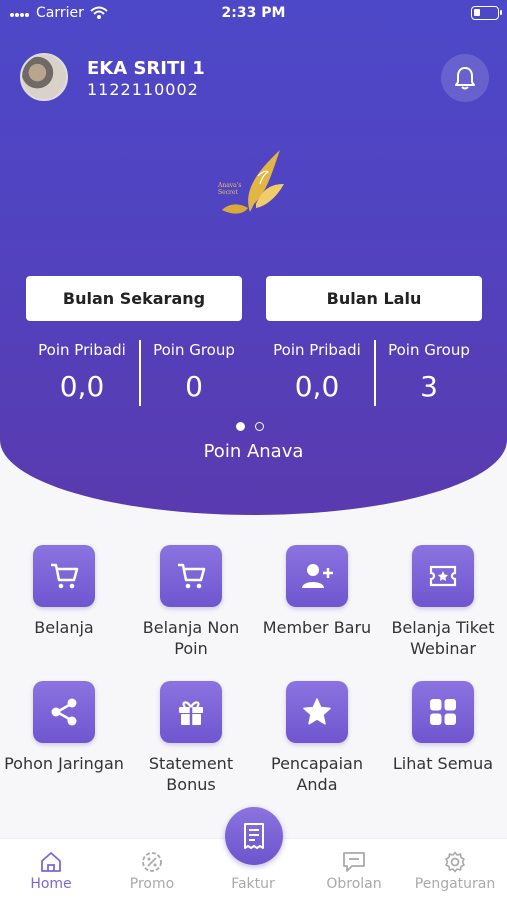  Describe the element at coordinates (191, 602) in the screenshot. I see `menu-belanja-non-poin: Belanja Non Poin` at that location.